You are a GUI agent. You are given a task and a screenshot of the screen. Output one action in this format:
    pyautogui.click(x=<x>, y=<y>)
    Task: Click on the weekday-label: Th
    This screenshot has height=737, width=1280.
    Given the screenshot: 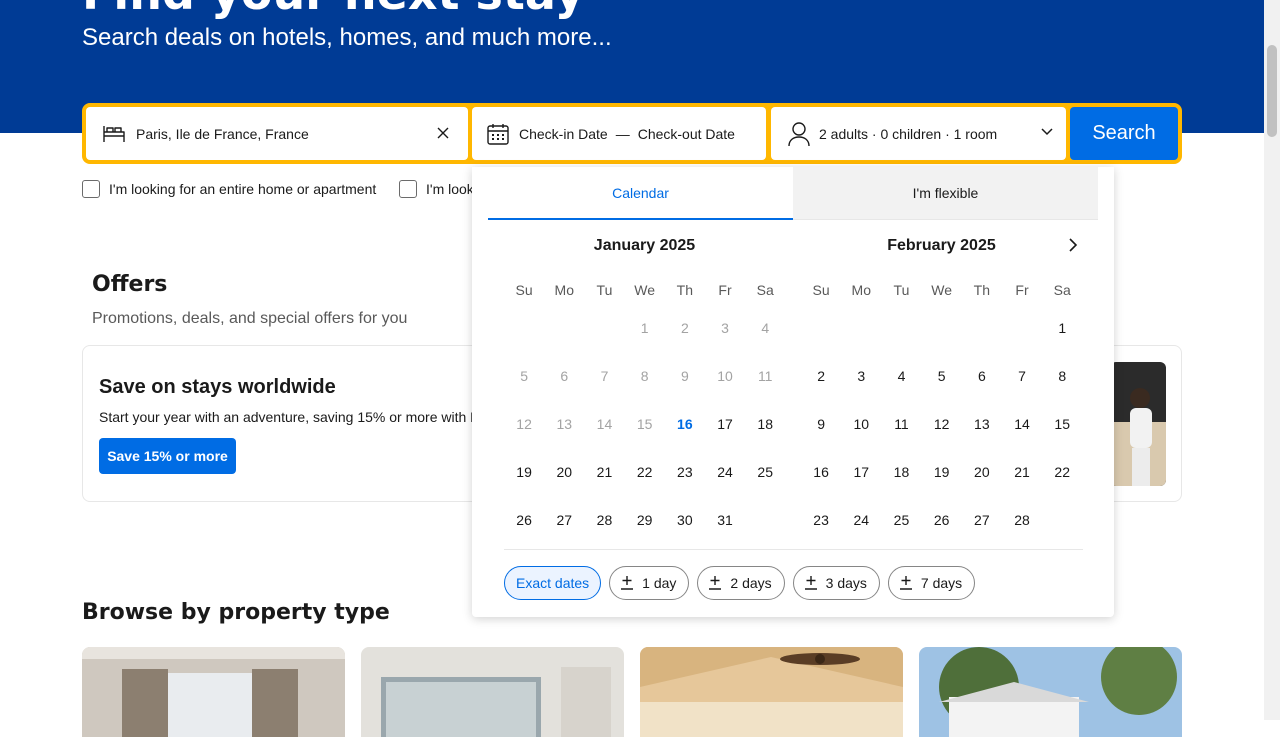 What is the action you would take?
    pyautogui.click(x=982, y=290)
    